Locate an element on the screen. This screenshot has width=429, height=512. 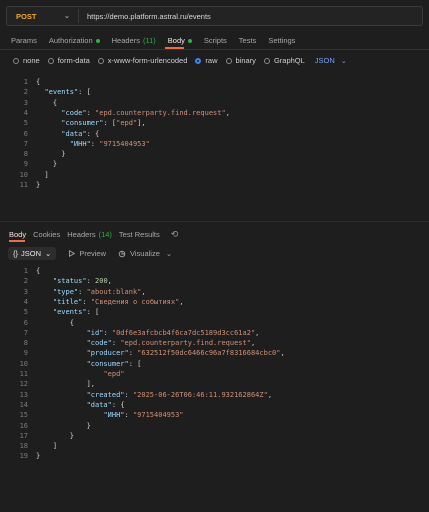
body-type-none: none is located at coordinates (26, 60).